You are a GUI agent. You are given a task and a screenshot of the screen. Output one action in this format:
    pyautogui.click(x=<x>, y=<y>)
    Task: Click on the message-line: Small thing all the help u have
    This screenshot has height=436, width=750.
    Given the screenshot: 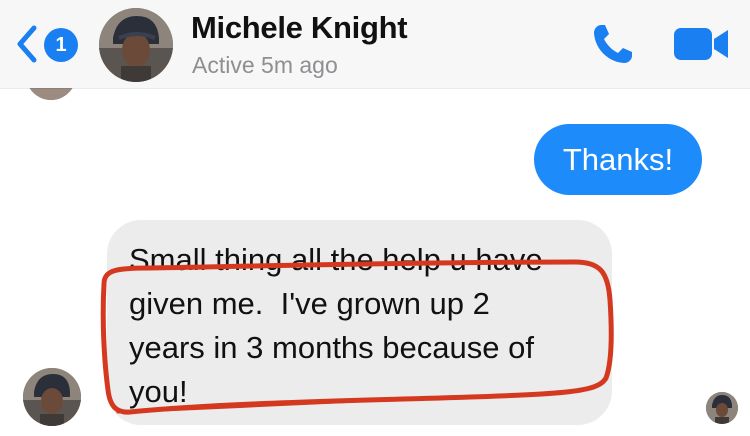 What is the action you would take?
    pyautogui.click(x=336, y=259)
    